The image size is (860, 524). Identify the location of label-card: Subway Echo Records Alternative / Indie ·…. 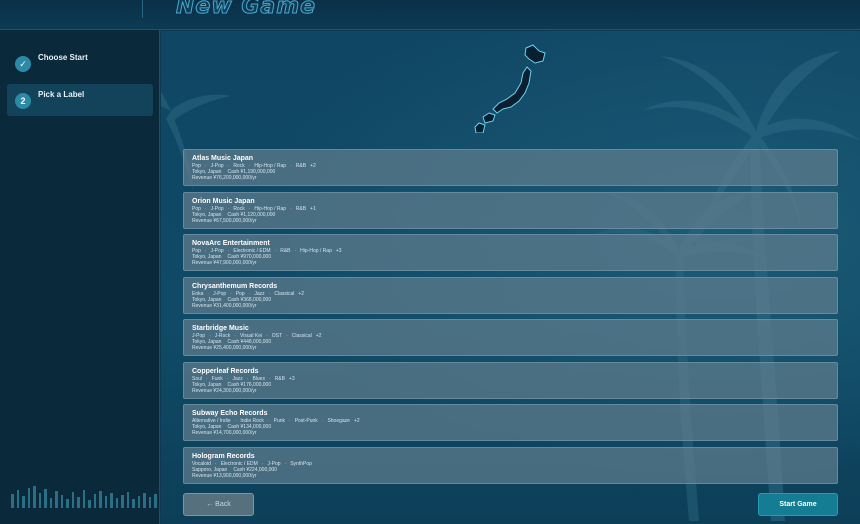
(510, 422).